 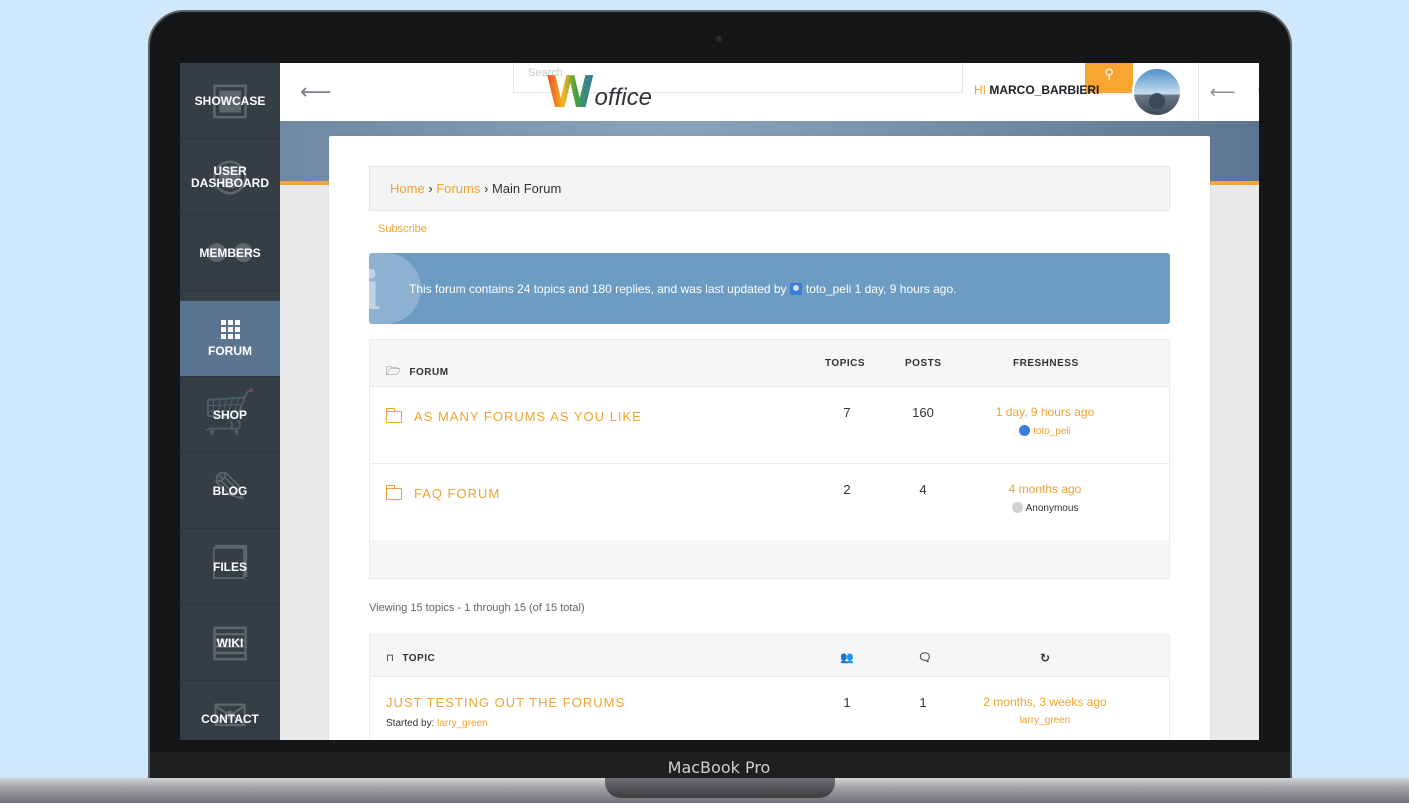 I want to click on topics-count: 2, so click(x=847, y=489).